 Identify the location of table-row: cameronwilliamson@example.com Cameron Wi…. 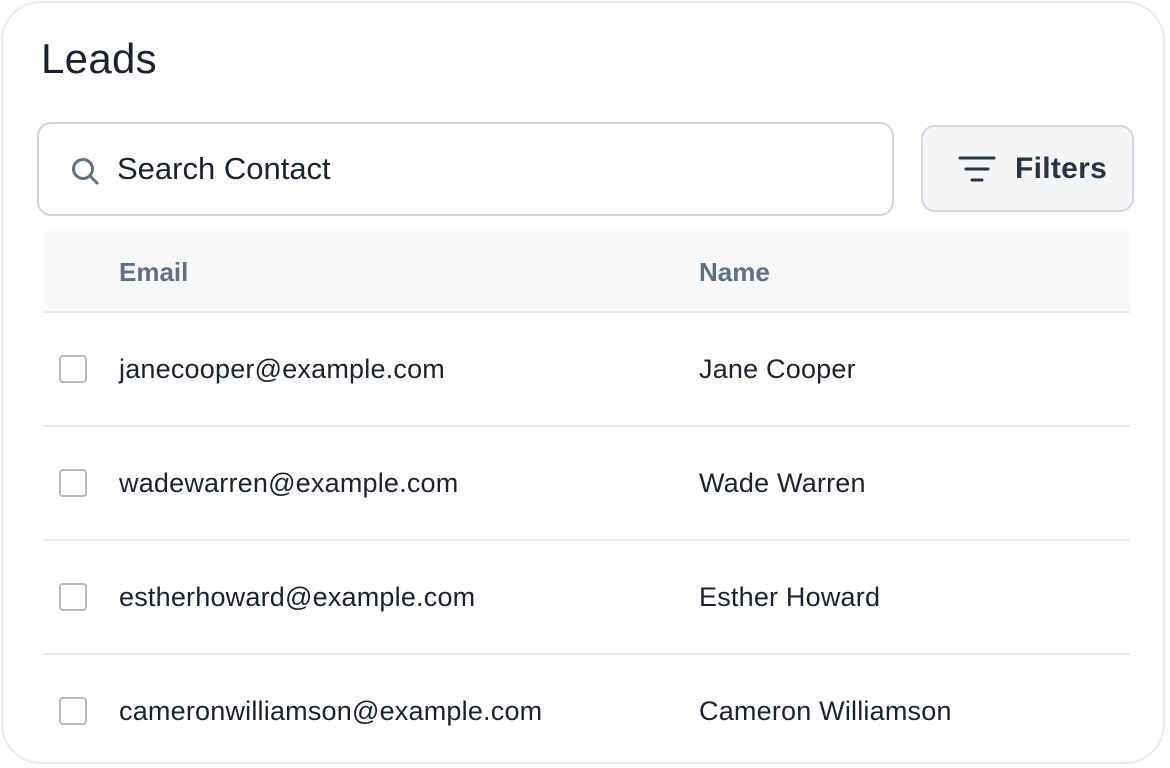
(586, 708).